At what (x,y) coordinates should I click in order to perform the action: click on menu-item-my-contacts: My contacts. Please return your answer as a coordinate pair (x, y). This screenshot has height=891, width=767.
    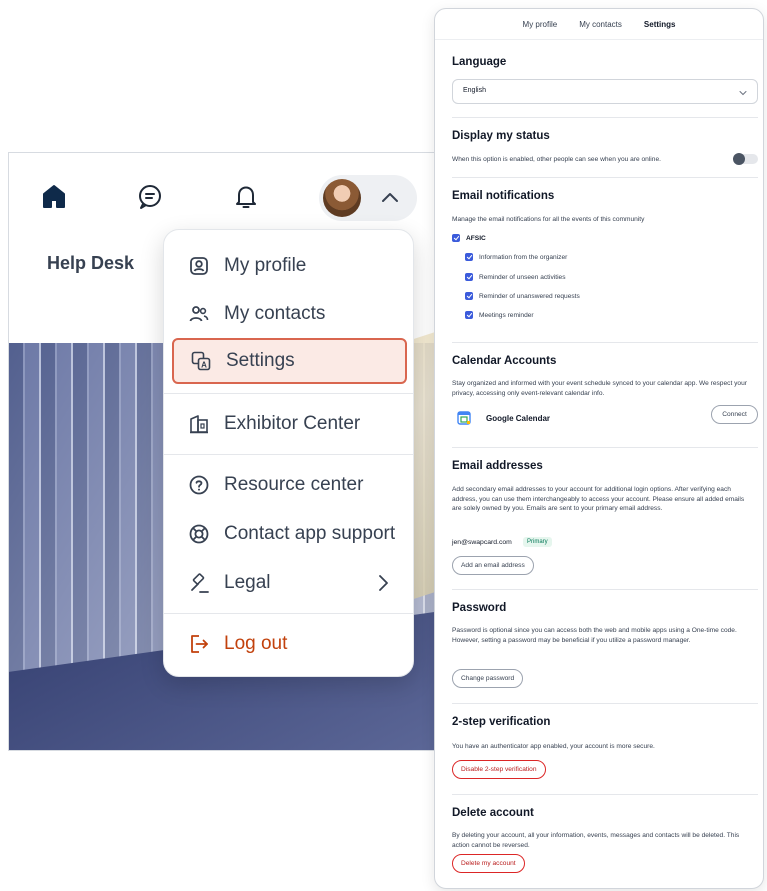
    Looking at the image, I should click on (289, 314).